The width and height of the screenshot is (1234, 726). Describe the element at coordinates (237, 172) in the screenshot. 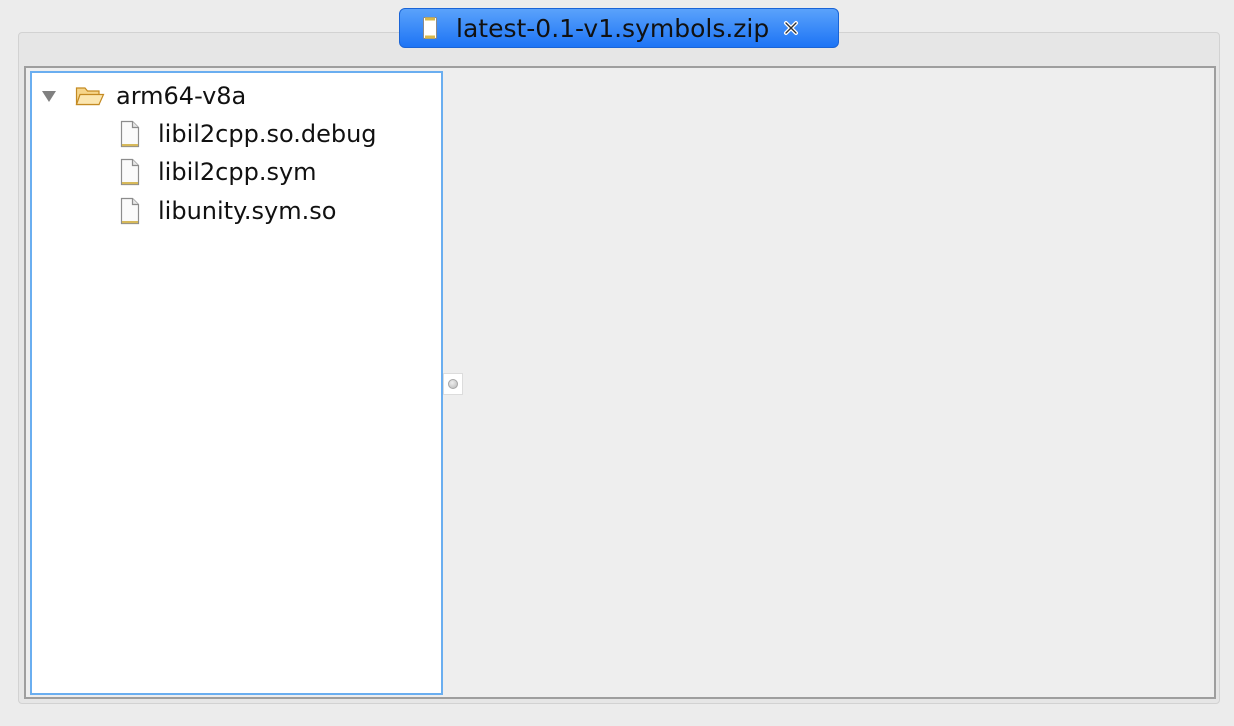

I see `tree-item-label: libil2cpp.sym` at that location.